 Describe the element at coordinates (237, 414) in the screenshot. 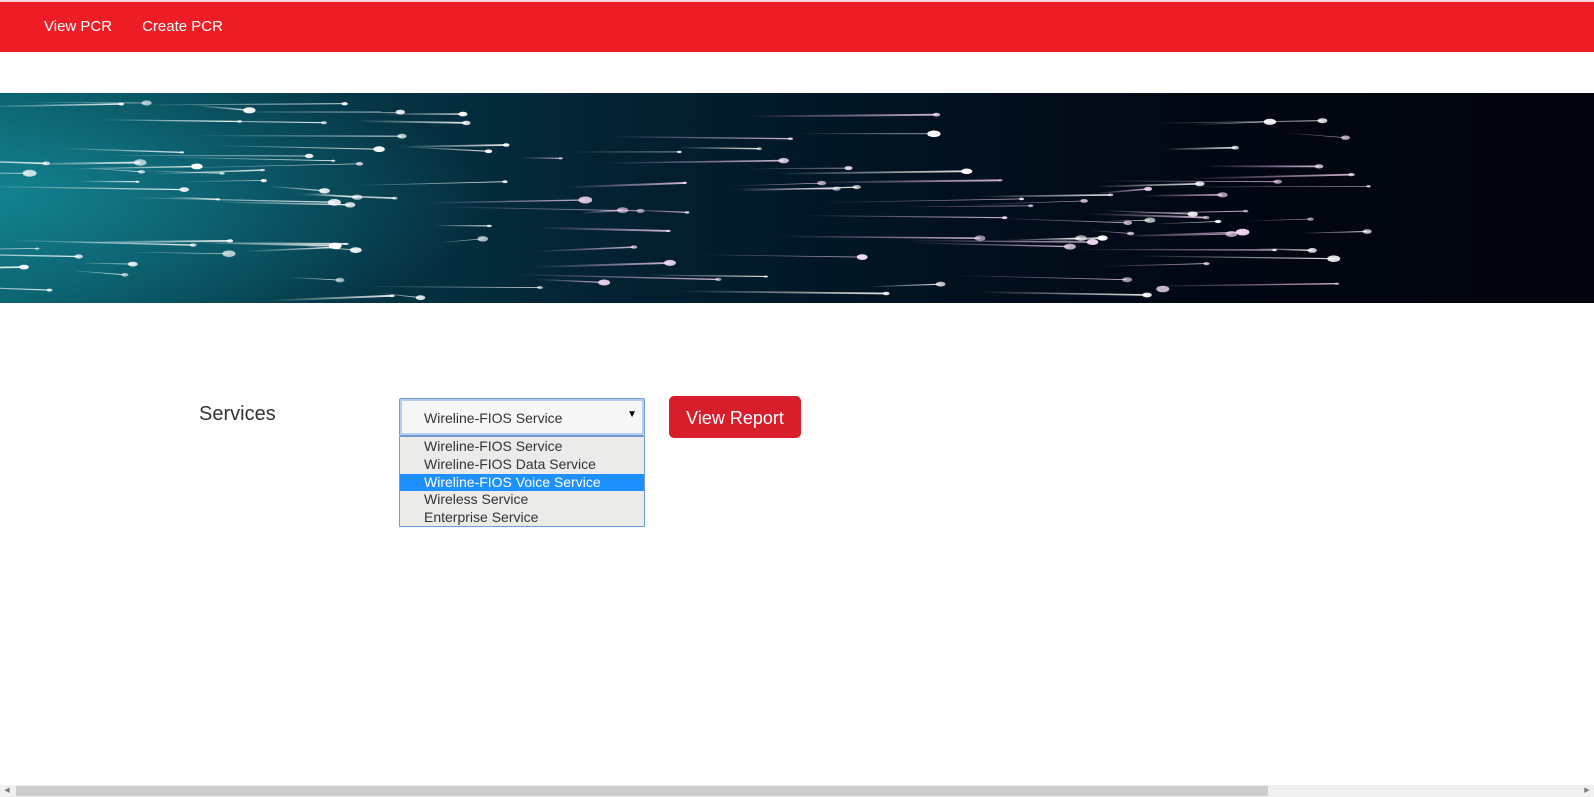

I see `services-label: Services` at that location.